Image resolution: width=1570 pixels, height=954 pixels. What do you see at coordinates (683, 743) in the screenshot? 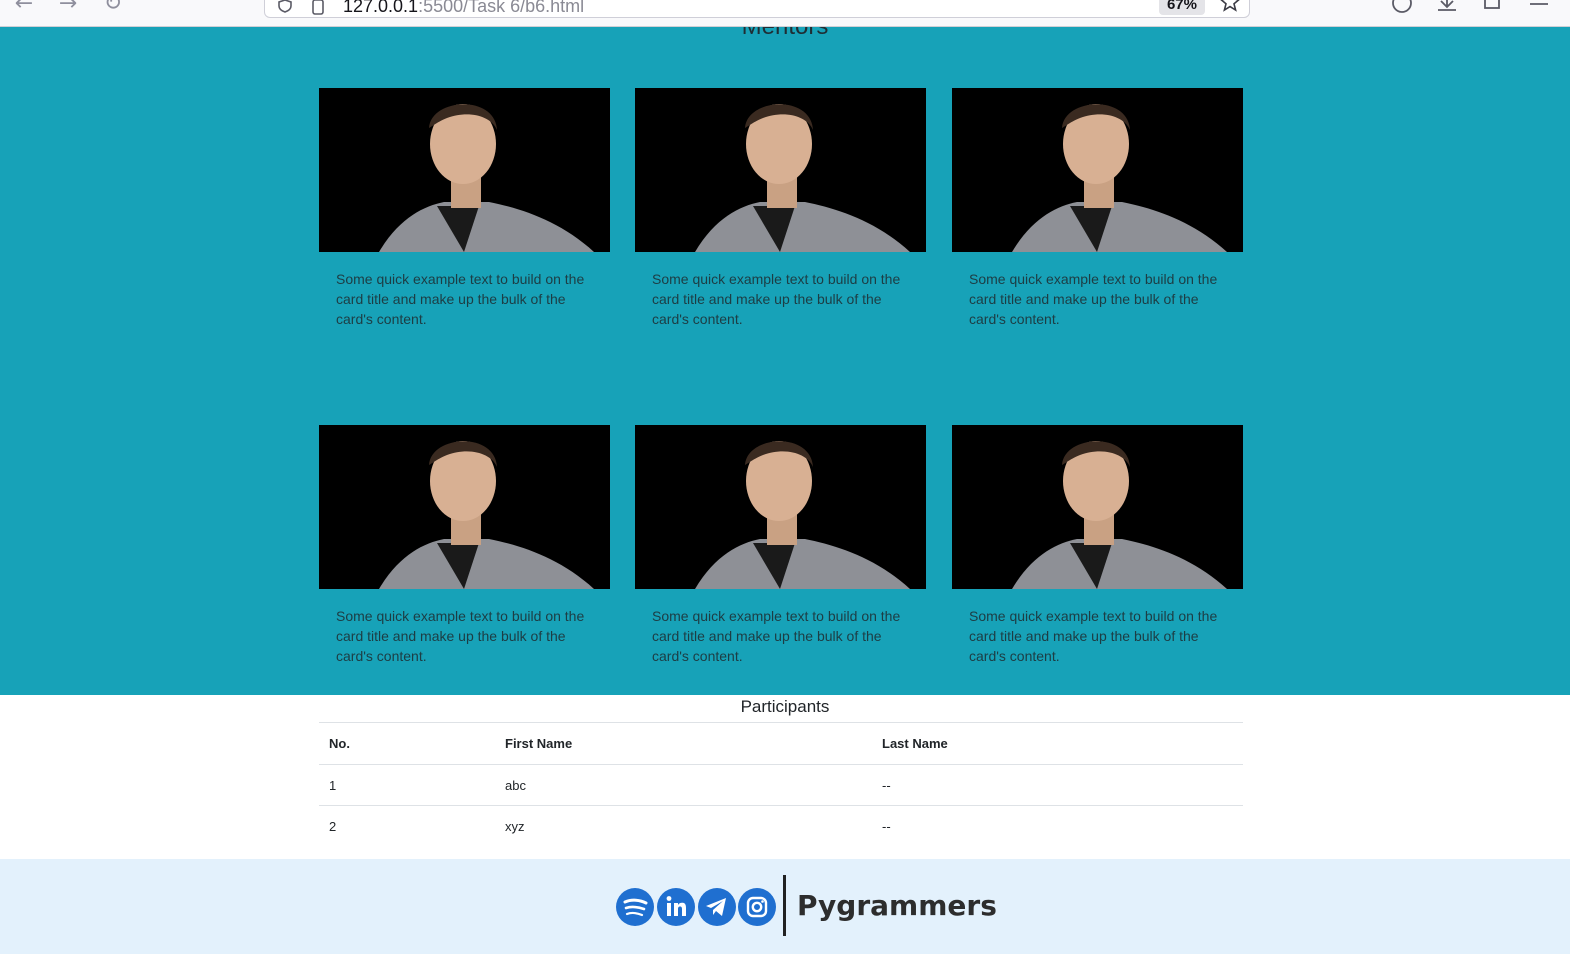
I see `column-header-first-name: First Name` at bounding box center [683, 743].